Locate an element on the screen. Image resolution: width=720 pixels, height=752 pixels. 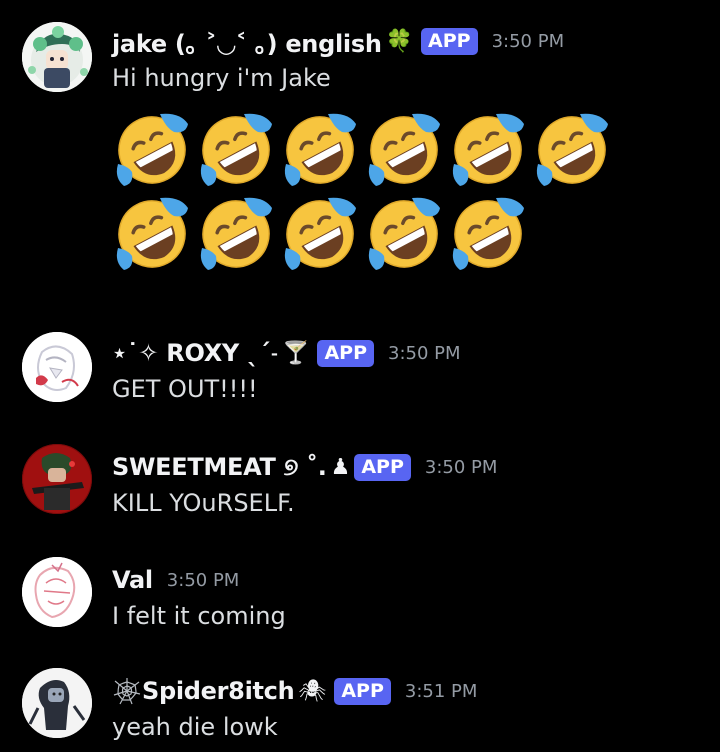
avatar-spider8itch is located at coordinates (57, 703).